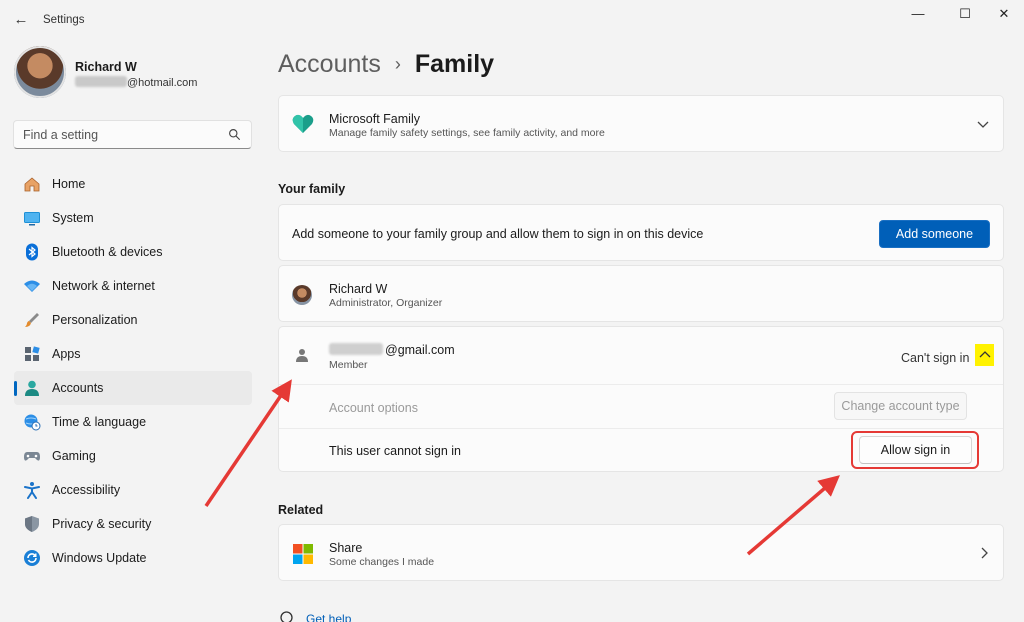  What do you see at coordinates (106, 67) in the screenshot?
I see `user-name: Richard W` at bounding box center [106, 67].